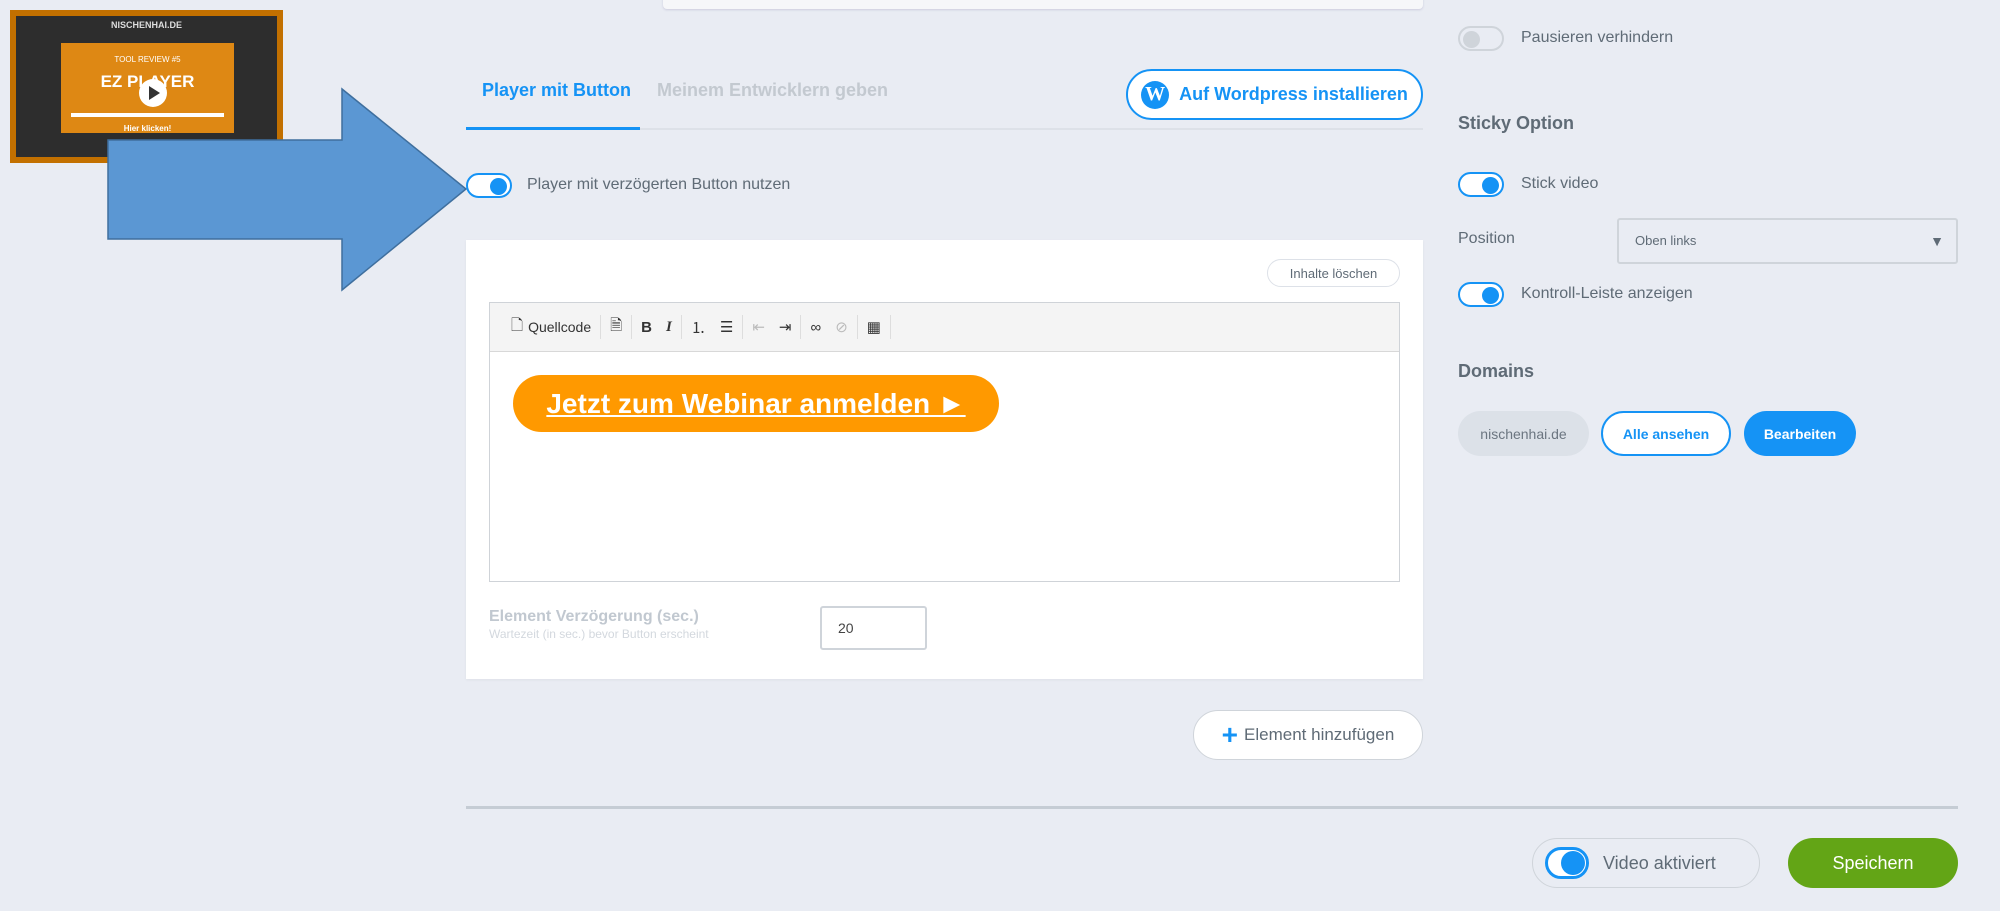 This screenshot has height=911, width=2000. Describe the element at coordinates (1597, 37) in the screenshot. I see `prevent-pause-label: Pausieren verhindern` at that location.